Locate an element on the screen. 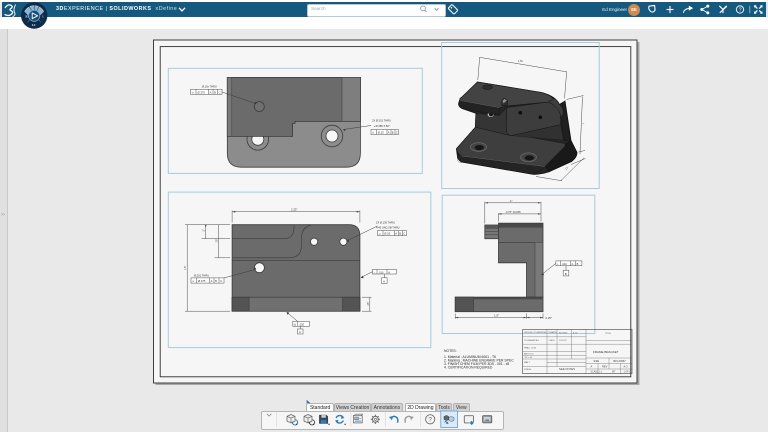 The image size is (768, 432). svg-text: REV is located at coordinates (605, 366).